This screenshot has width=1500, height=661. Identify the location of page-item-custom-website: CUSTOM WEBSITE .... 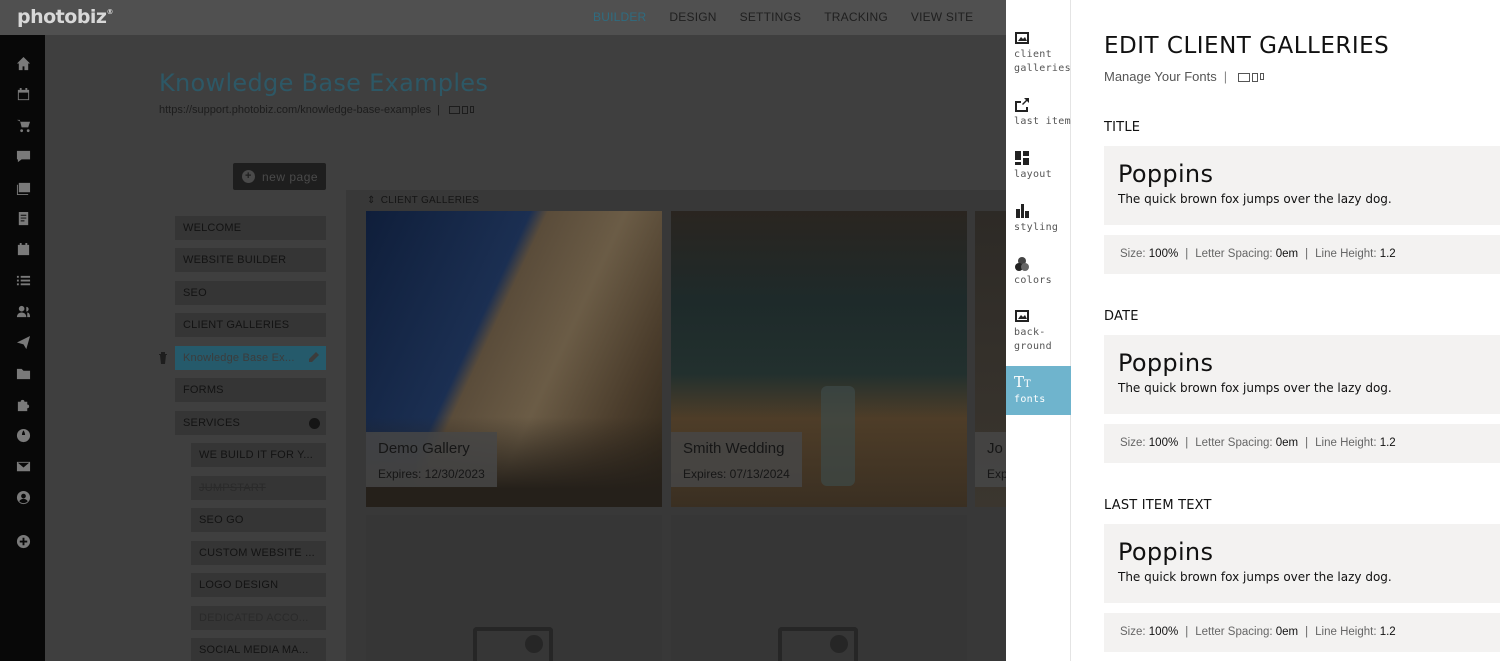
(258, 553).